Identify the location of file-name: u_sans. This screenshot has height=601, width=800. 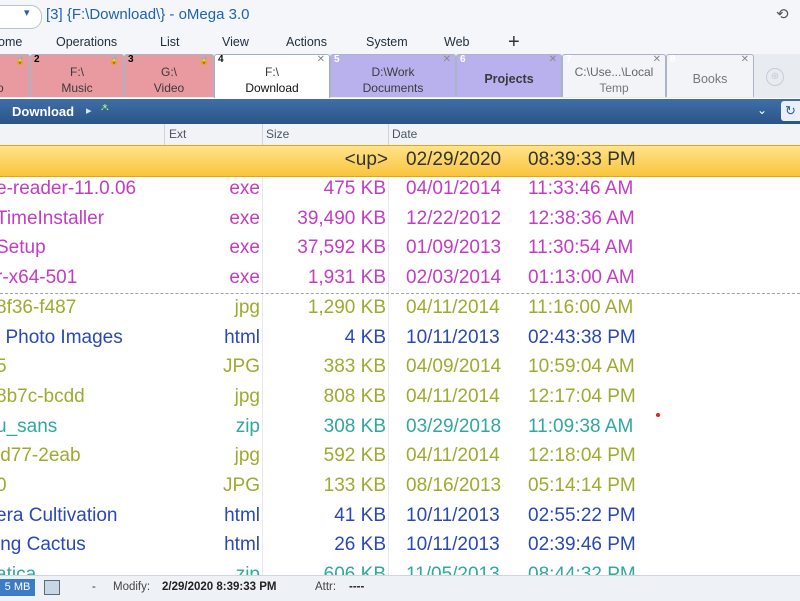
(29, 426).